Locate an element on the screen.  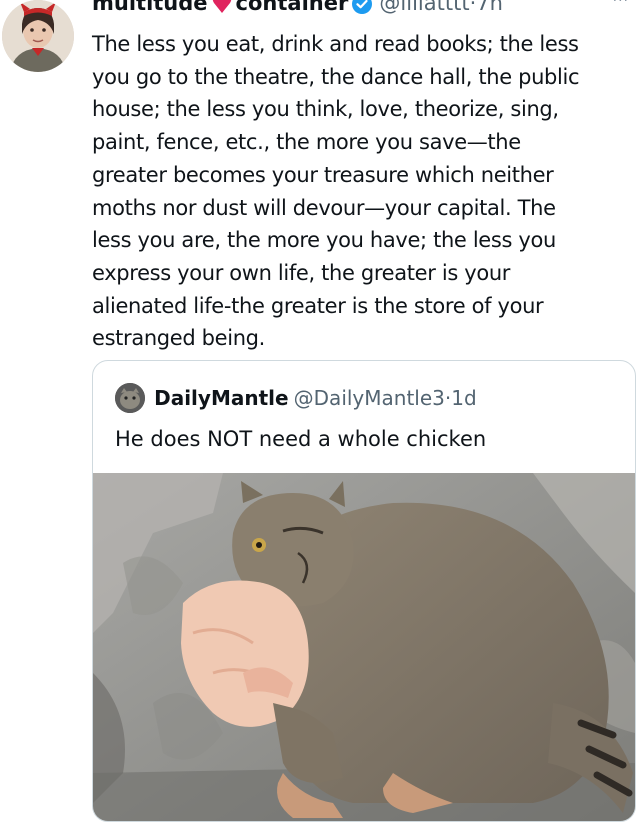
quoted-tweet-text: He does NOT need a whole chicken is located at coordinates (301, 439).